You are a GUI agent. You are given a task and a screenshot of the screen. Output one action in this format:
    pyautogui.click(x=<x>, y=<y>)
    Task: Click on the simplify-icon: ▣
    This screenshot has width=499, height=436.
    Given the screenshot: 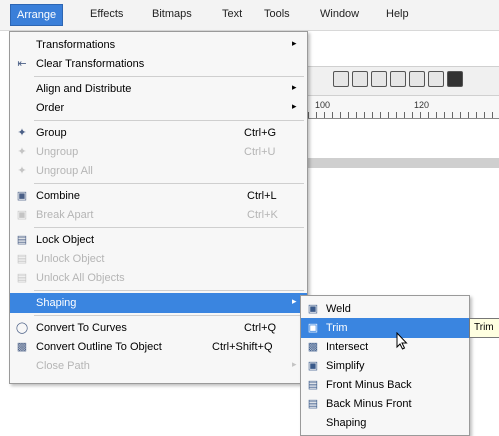 What is the action you would take?
    pyautogui.click(x=313, y=366)
    